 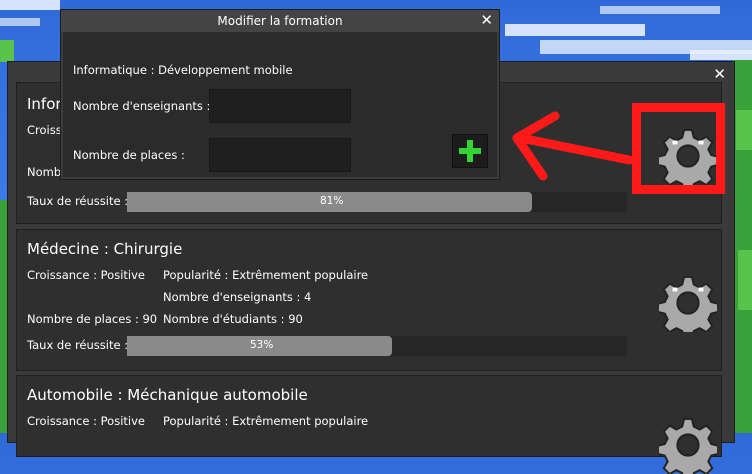 I want to click on places-field-label: Nombre de places :, so click(x=129, y=155).